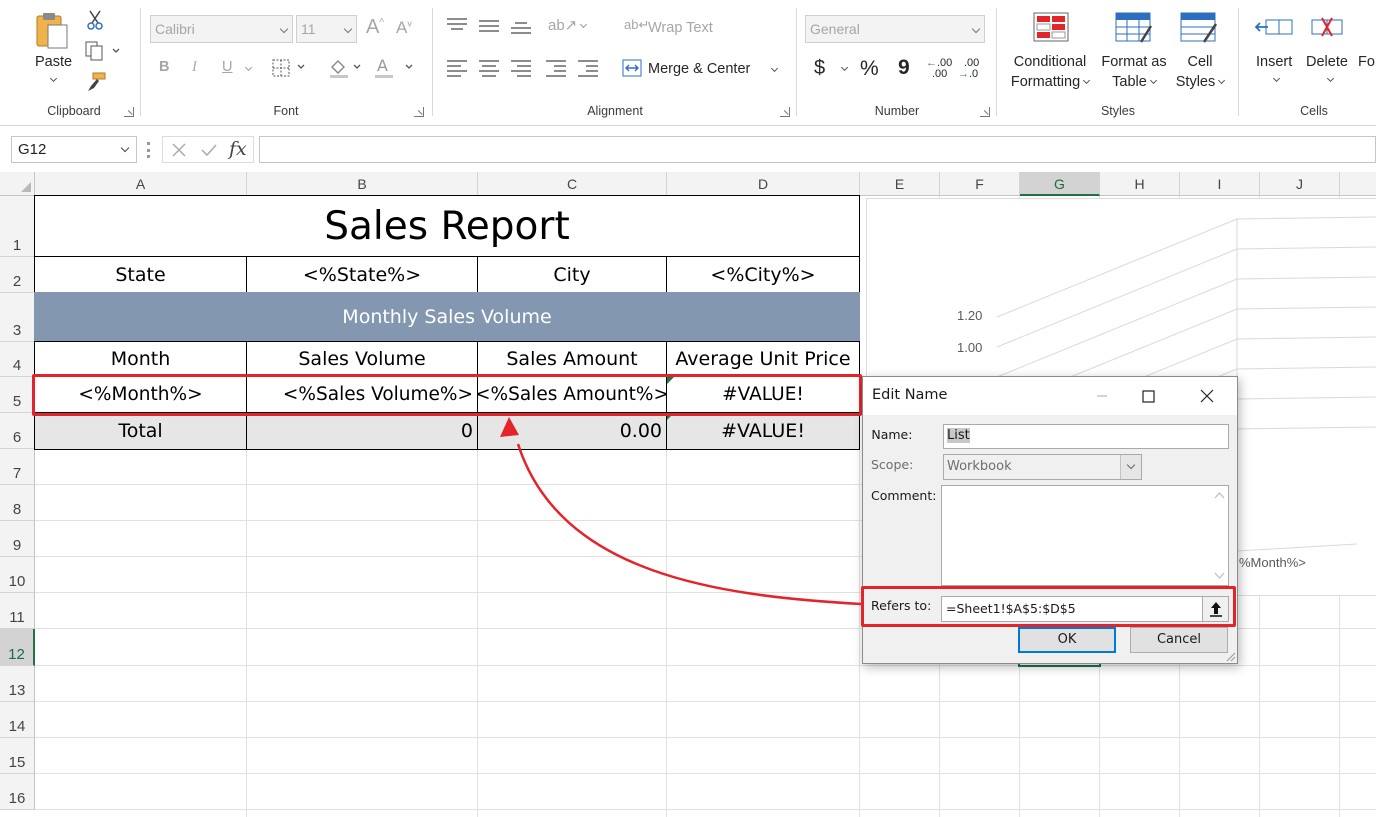 The image size is (1376, 817). Describe the element at coordinates (17, 503) in the screenshot. I see `row-header-8: 8` at that location.